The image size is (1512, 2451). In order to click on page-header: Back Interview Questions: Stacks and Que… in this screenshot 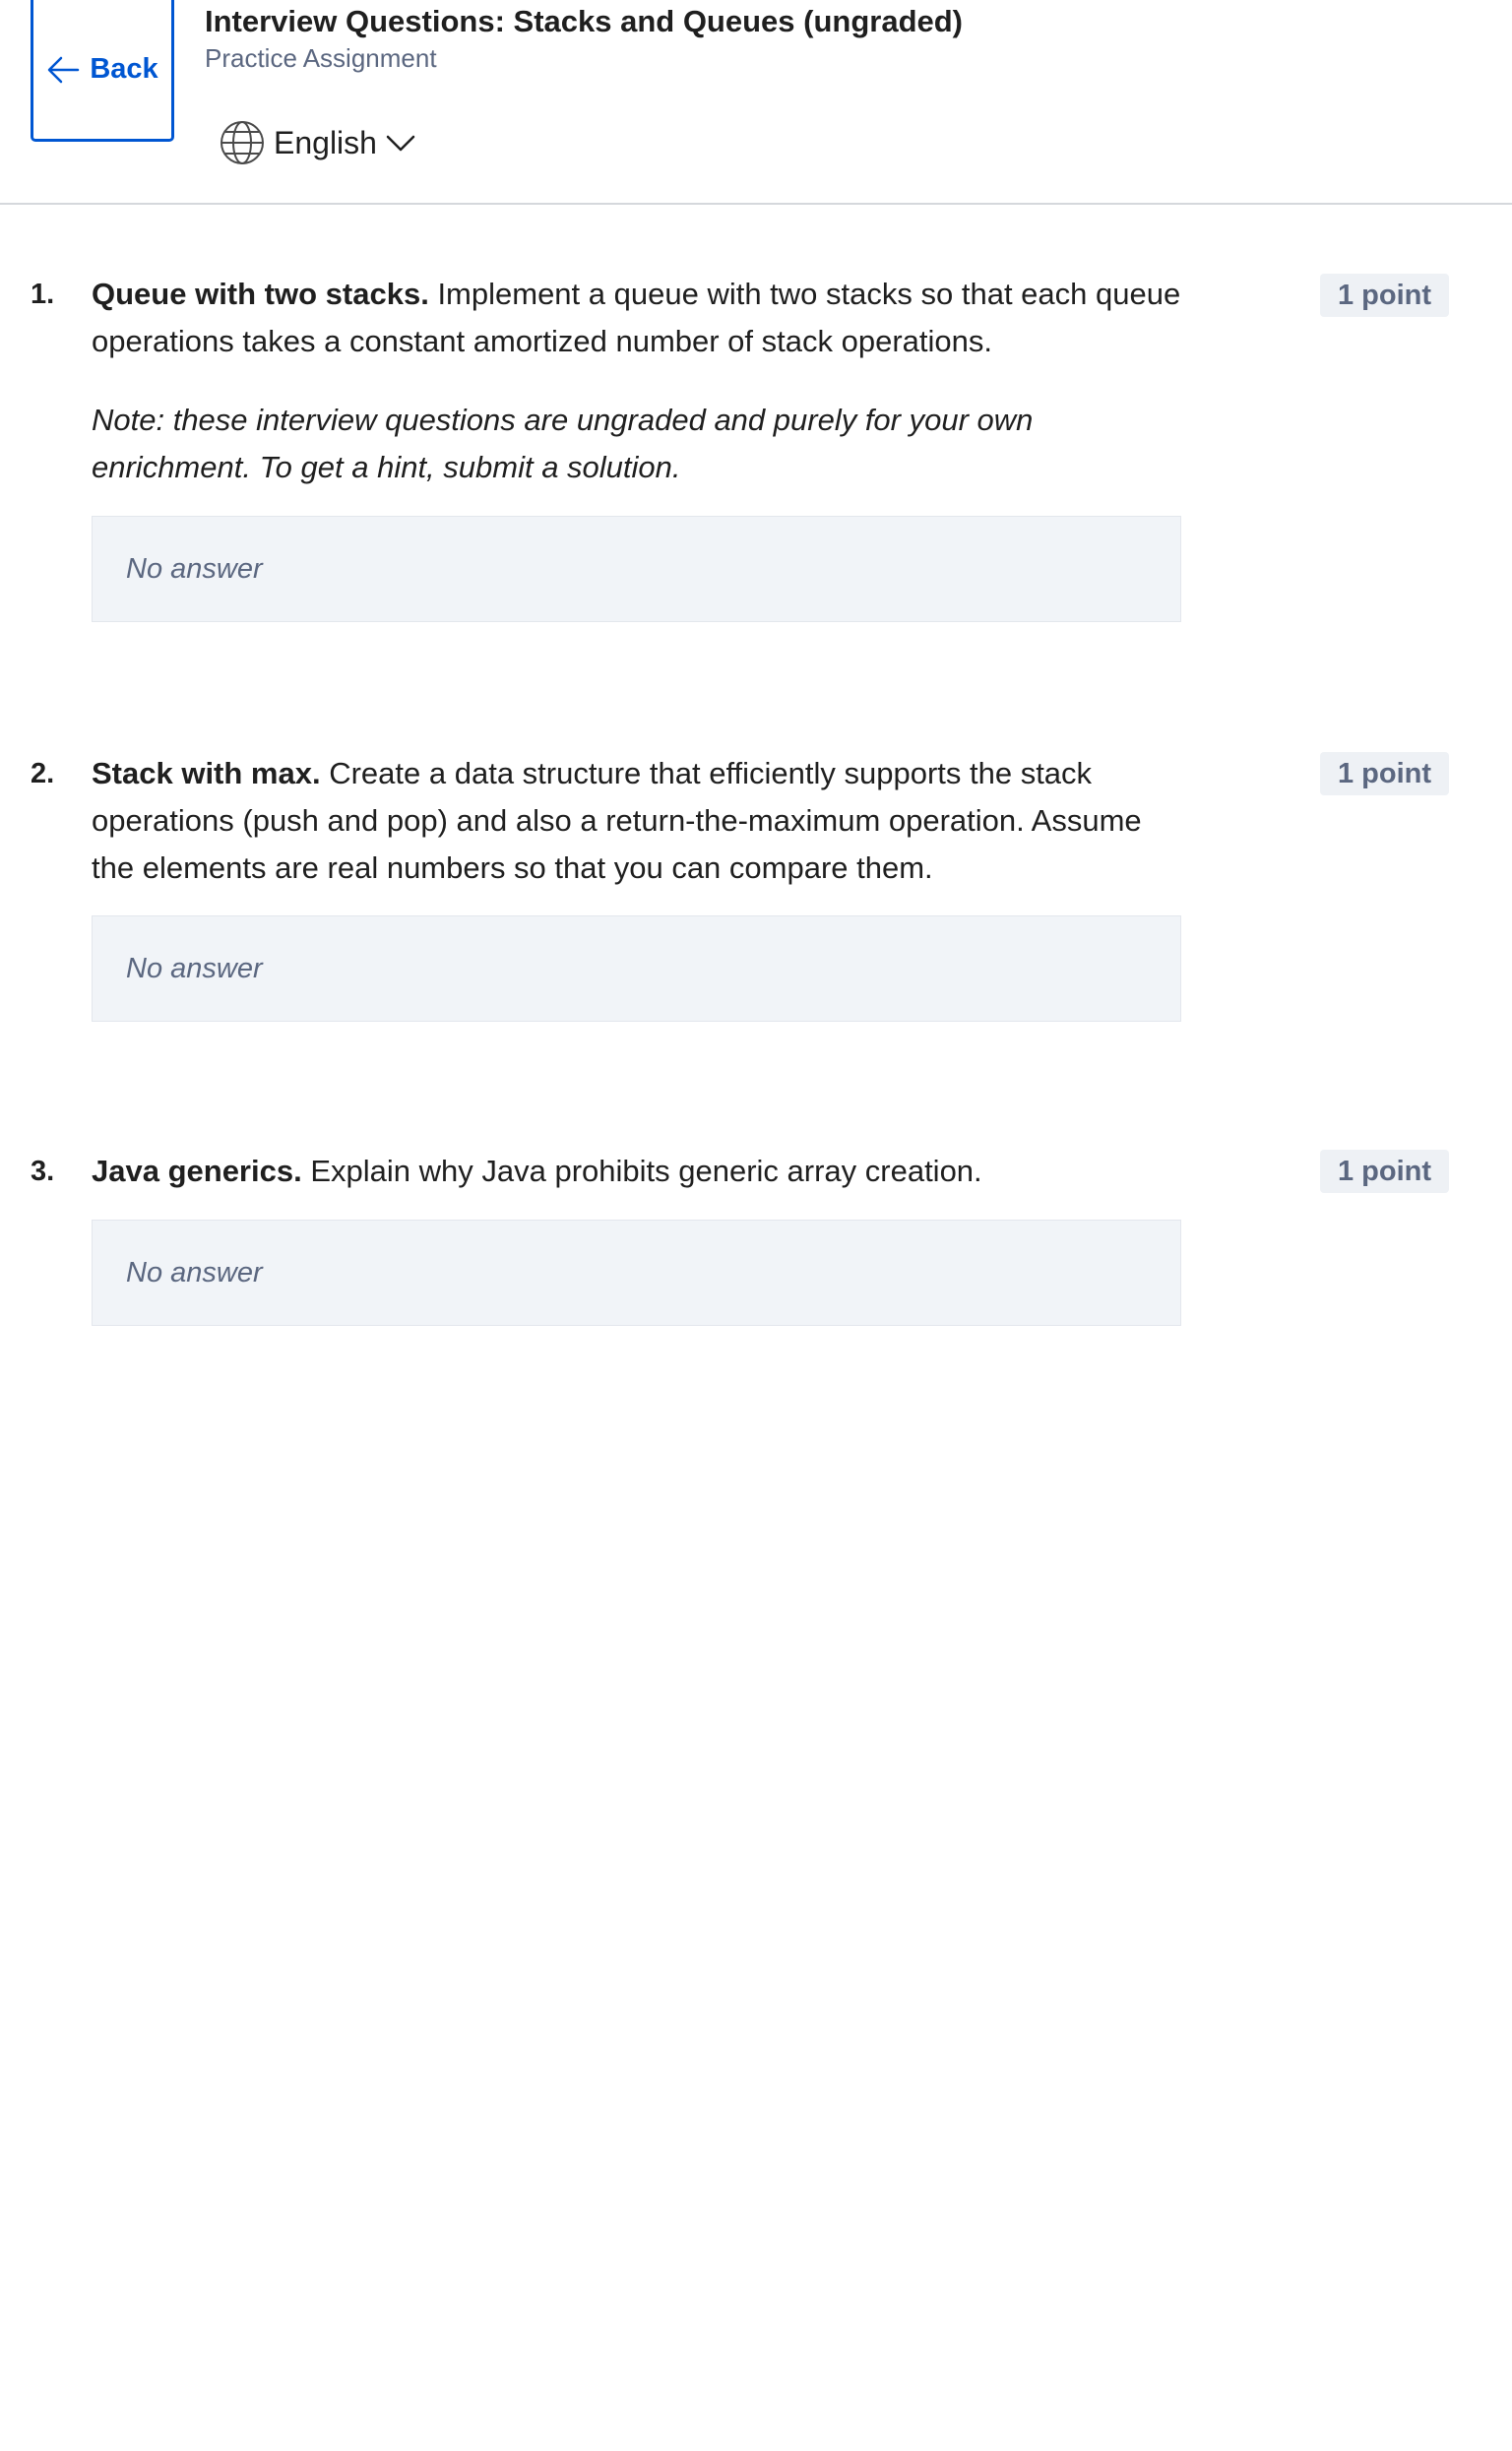, I will do `click(756, 102)`.